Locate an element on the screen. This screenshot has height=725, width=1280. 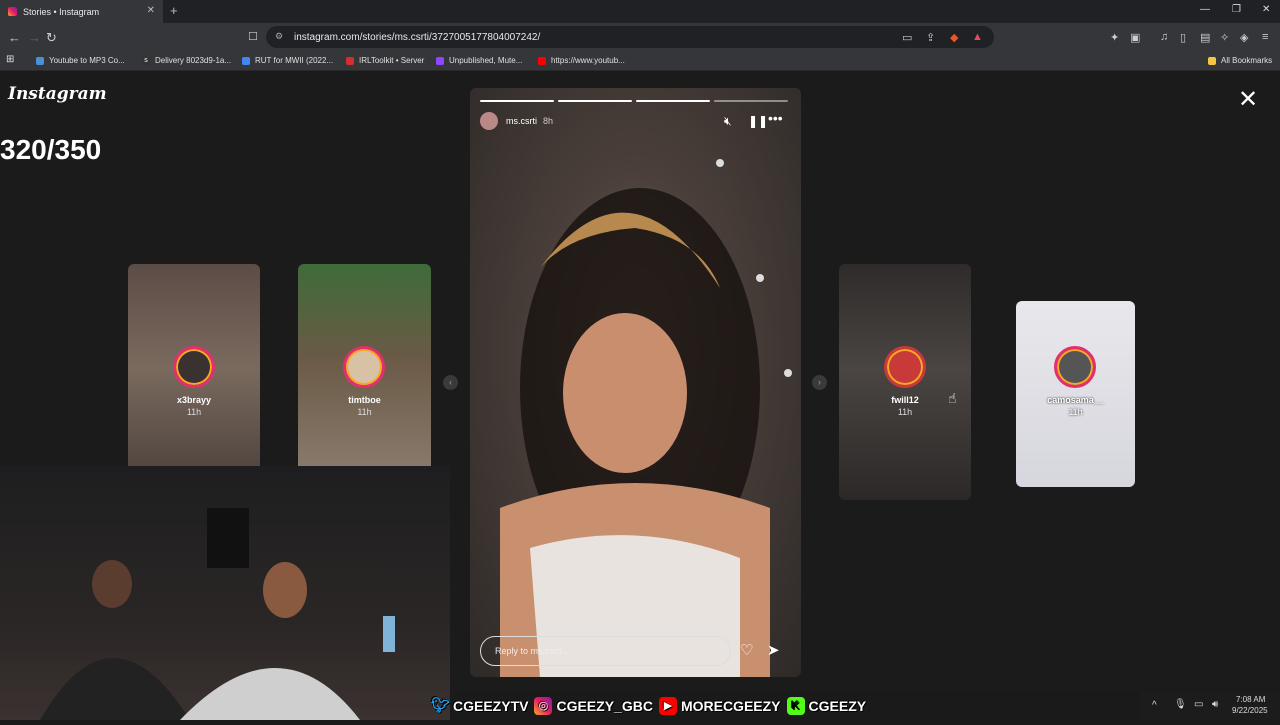
twitter-icon: 🐦︎ is located at coordinates (441, 705).